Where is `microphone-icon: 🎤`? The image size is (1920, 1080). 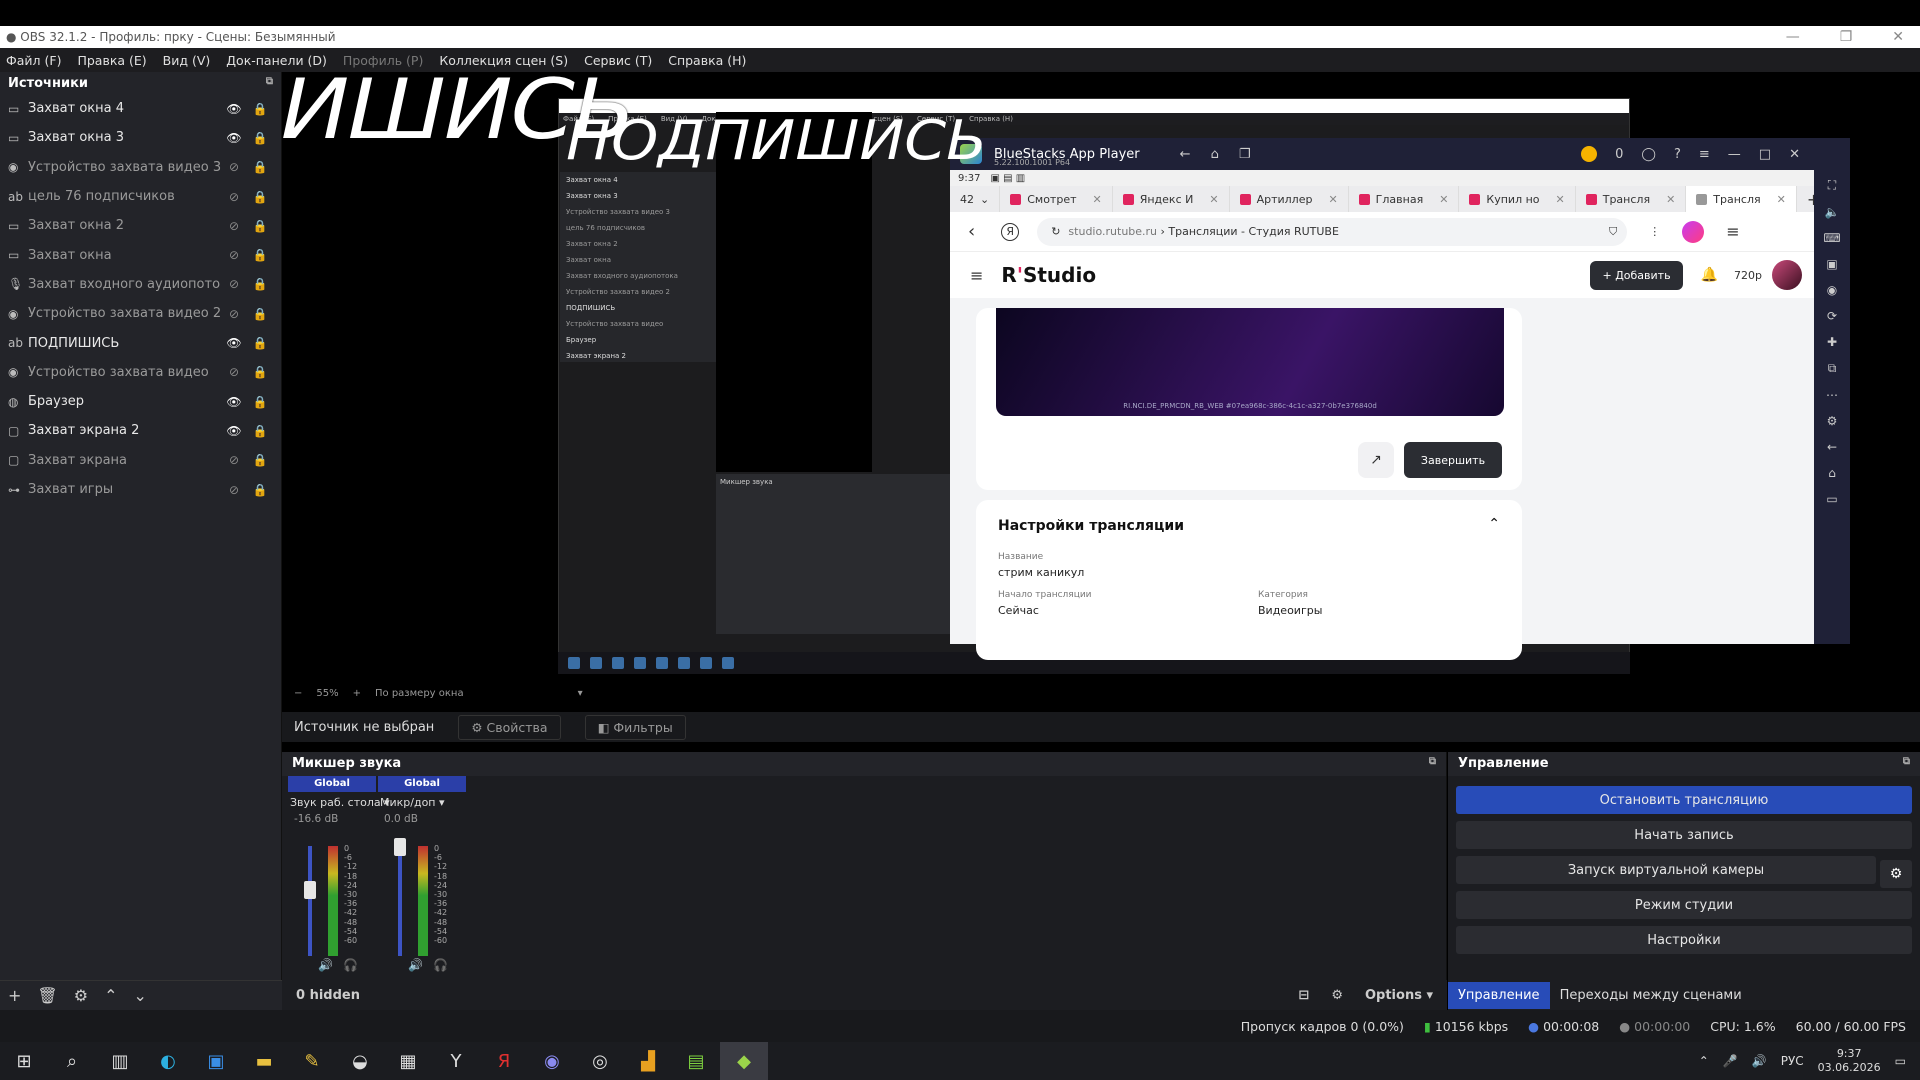
microphone-icon: 🎤 is located at coordinates (1730, 1061).